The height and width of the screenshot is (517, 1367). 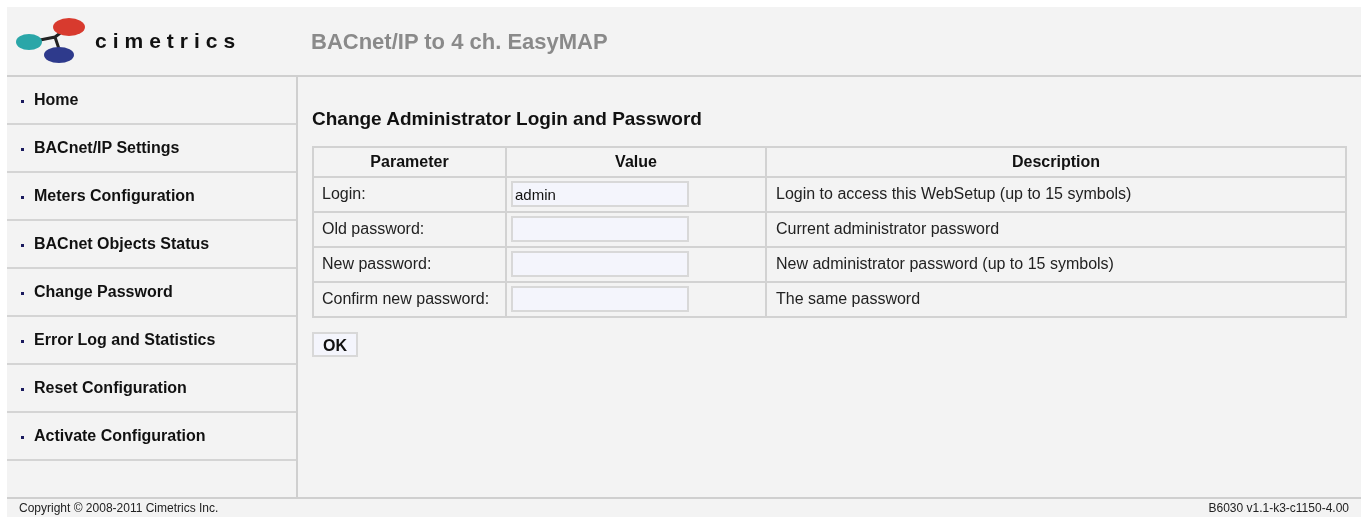 I want to click on table-cell: Login to access this WebSetup (up to 15 symbols), so click(x=1056, y=194).